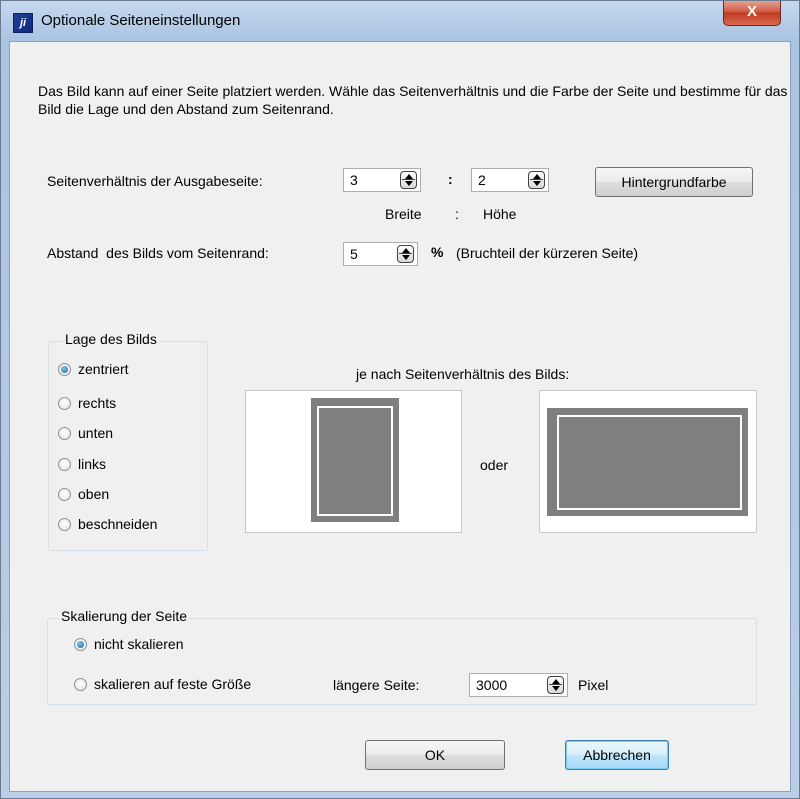  What do you see at coordinates (139, 644) in the screenshot?
I see `radio-nicht-skalieren-label: nicht skalieren` at bounding box center [139, 644].